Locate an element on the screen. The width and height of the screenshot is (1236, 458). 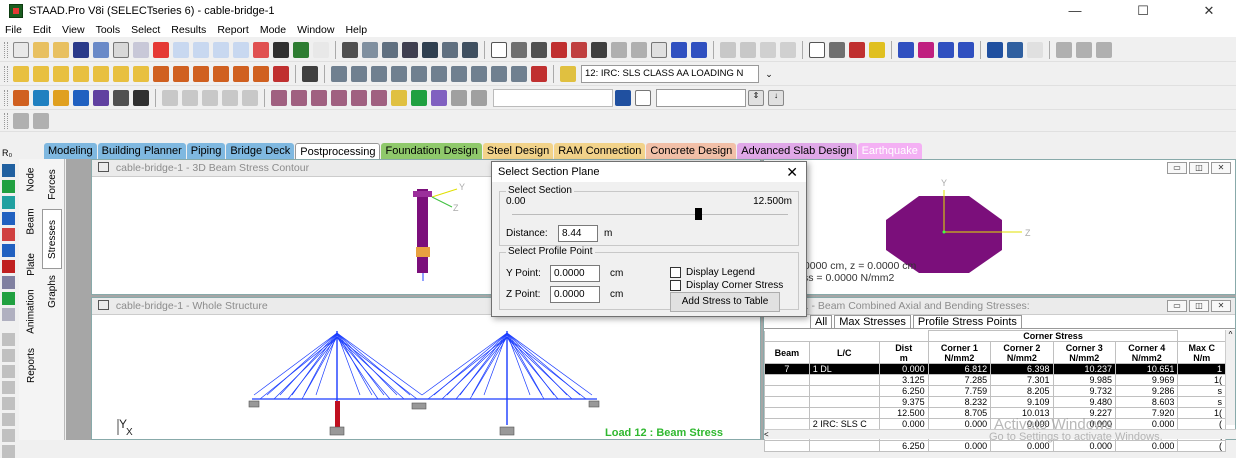
col-corner2-header: Corner 2 N/mm2 is located at coordinates (1022, 352).